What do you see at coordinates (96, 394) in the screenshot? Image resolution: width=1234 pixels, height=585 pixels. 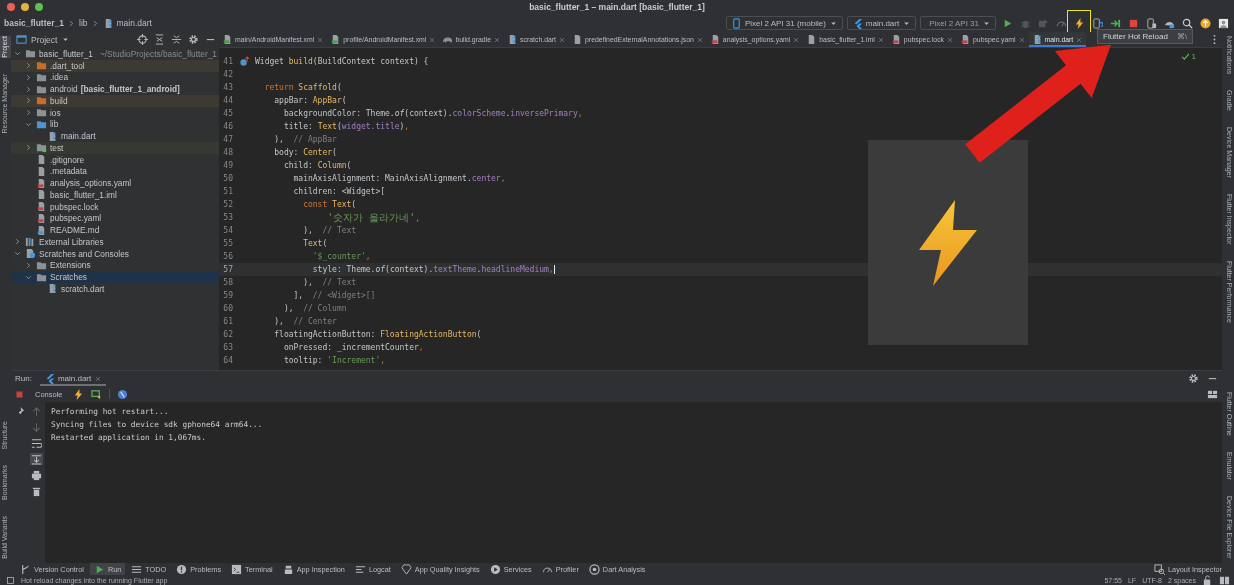 I see `restart-icon` at bounding box center [96, 394].